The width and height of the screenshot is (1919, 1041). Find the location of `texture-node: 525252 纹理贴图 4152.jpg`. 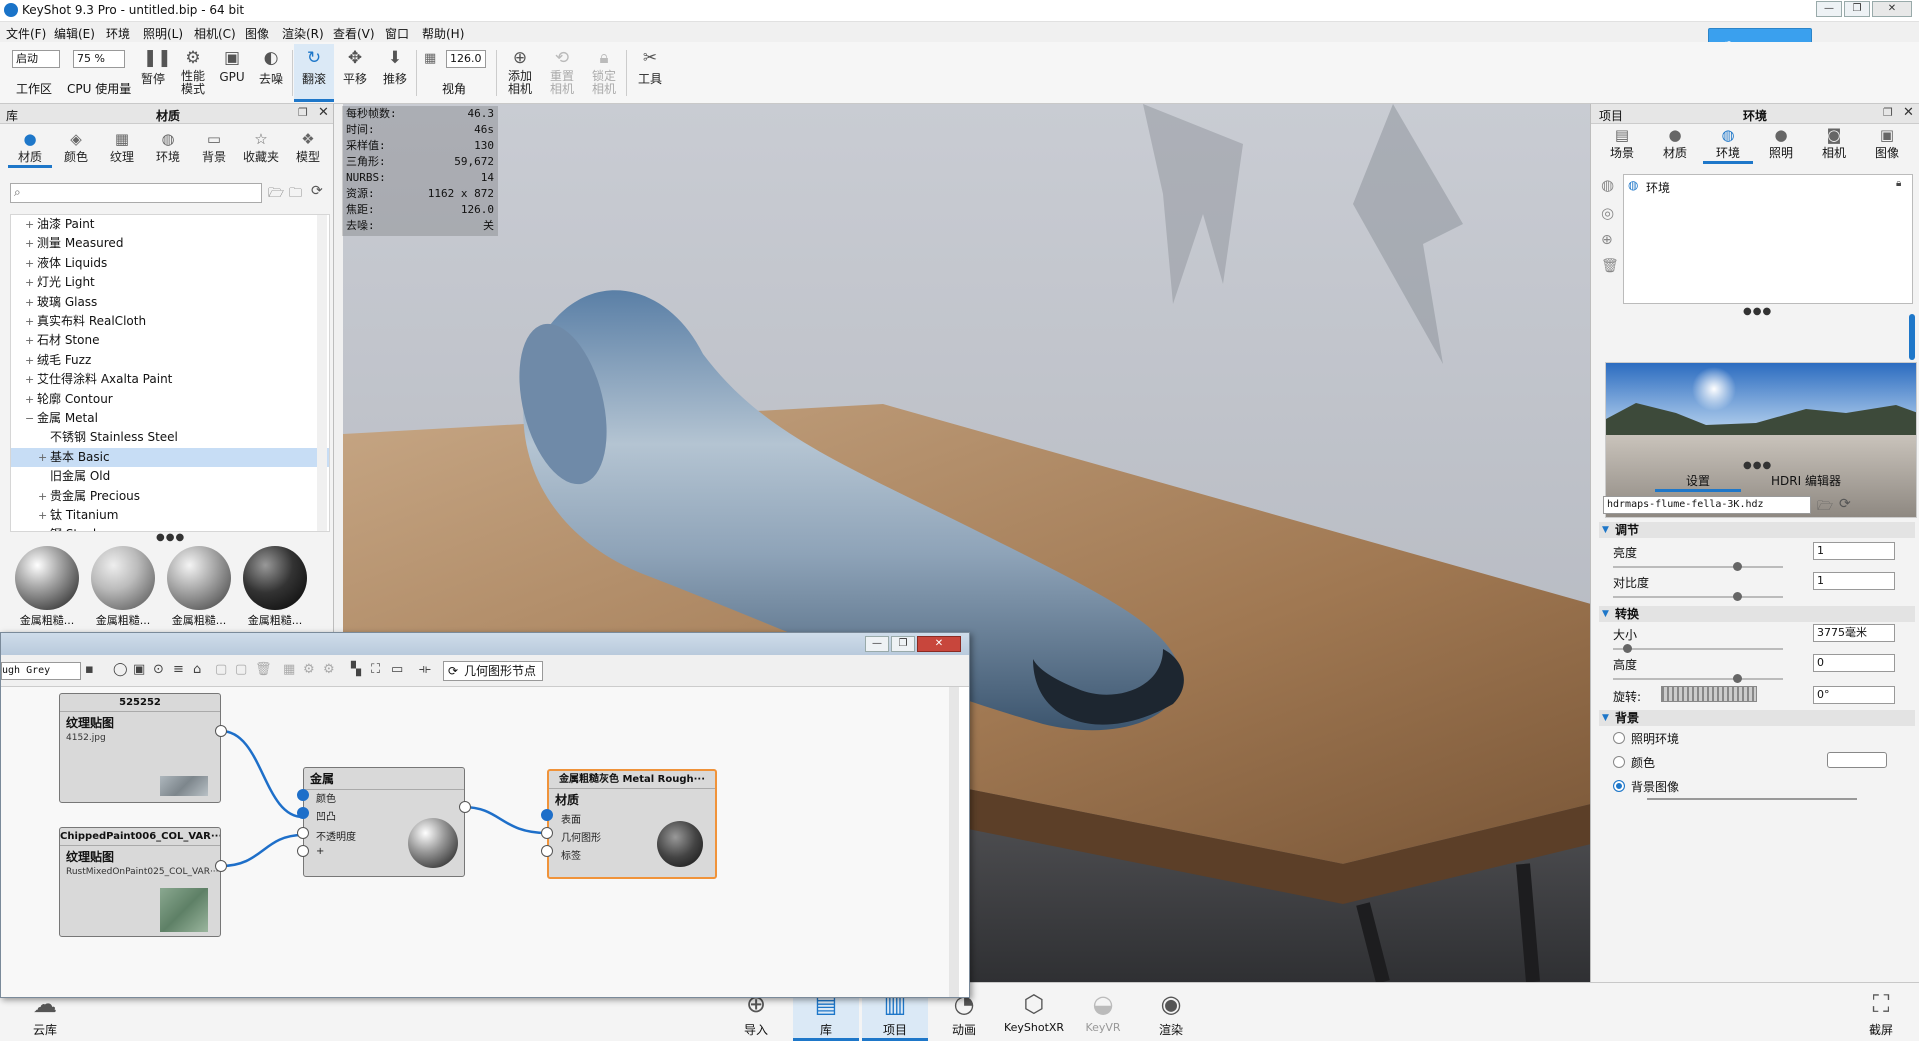

texture-node: 525252 纹理贴图 4152.jpg is located at coordinates (140, 748).